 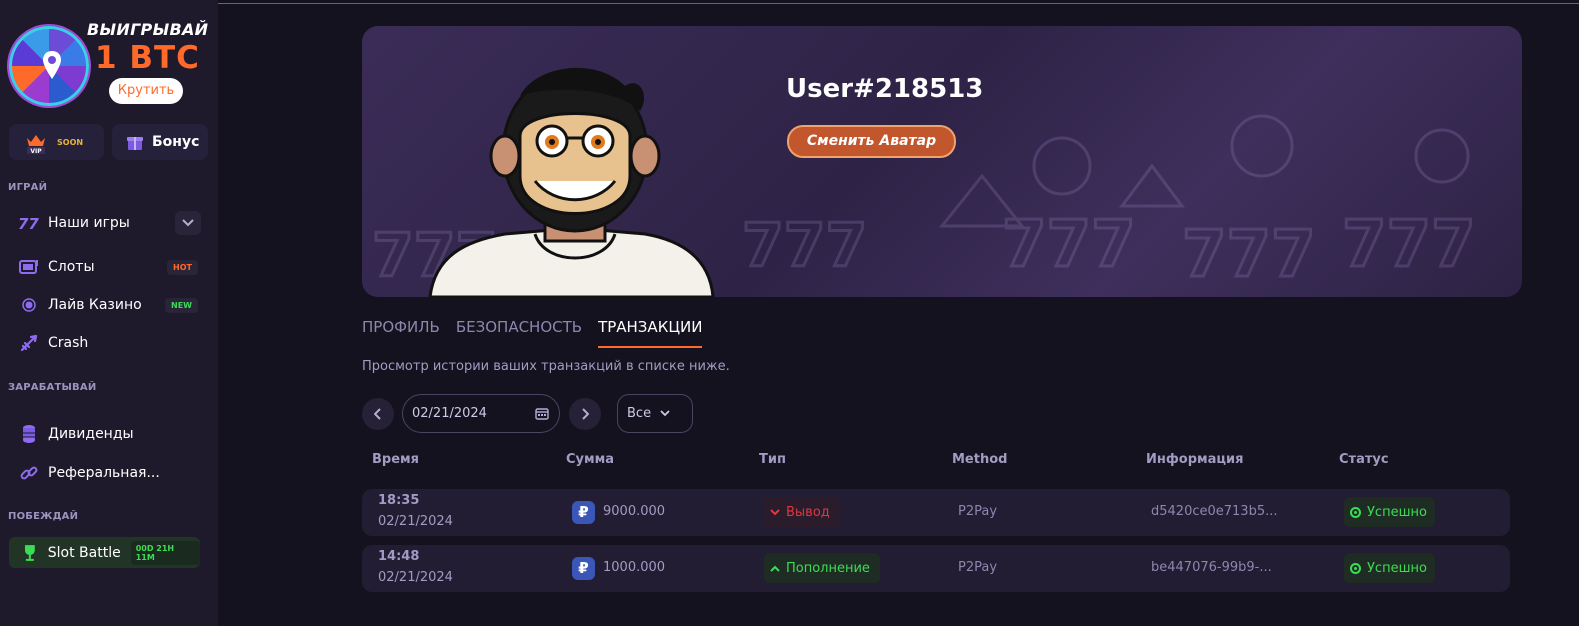 I want to click on row-time: 14:48, so click(x=399, y=556).